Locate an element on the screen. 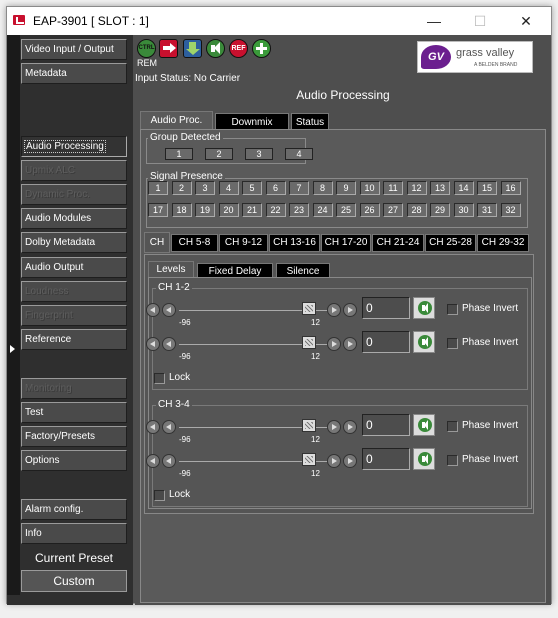 This screenshot has width=558, height=618. ctrl-label: CTRL is located at coordinates (146, 48).